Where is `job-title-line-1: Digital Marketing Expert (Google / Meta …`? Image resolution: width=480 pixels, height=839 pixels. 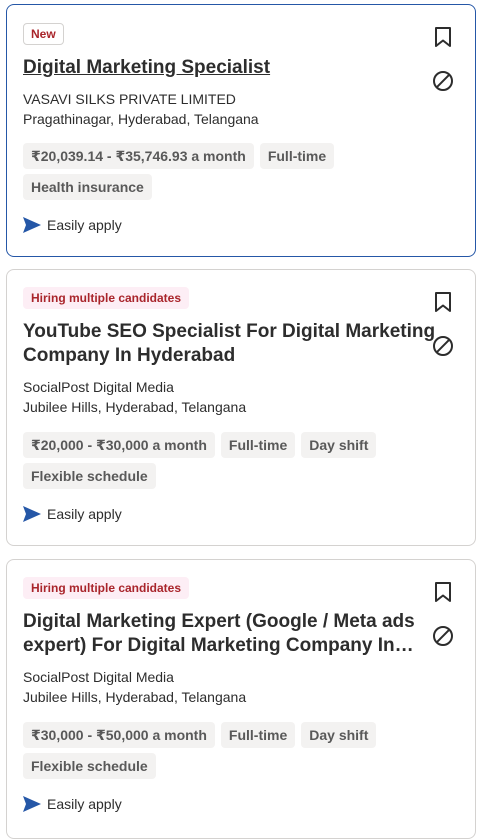
job-title-line-1: Digital Marketing Expert (Google / Meta … is located at coordinates (219, 621).